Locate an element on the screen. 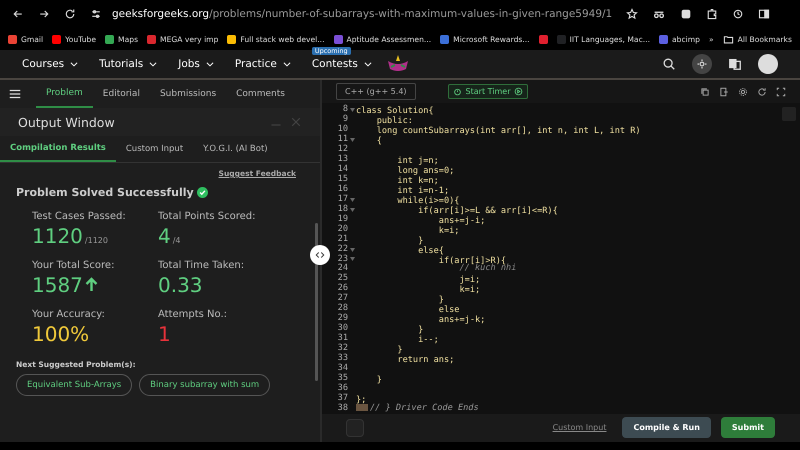 The image size is (800, 450). sidebar-icon is located at coordinates (764, 14).